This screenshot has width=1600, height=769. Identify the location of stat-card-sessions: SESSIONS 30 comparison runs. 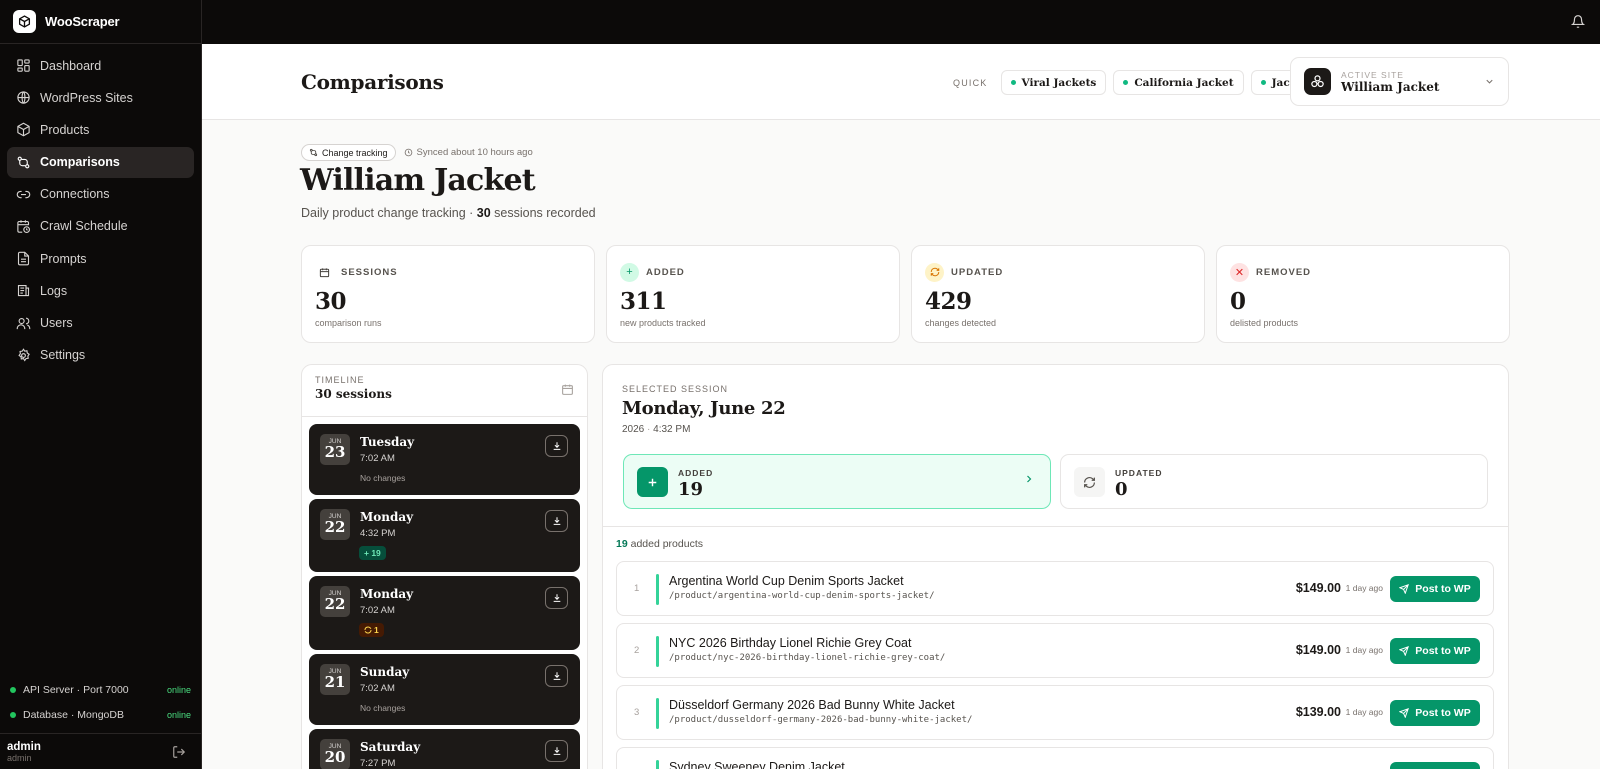
(448, 294).